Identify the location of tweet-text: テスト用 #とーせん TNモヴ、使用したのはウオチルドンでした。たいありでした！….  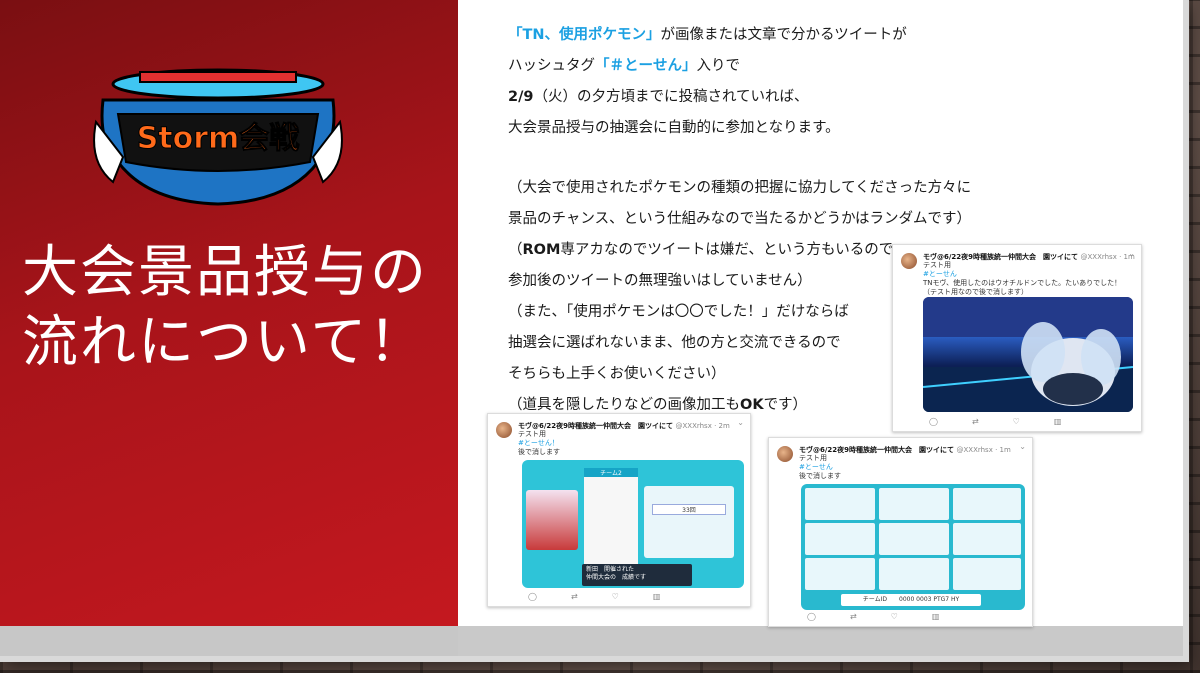
(1022, 278).